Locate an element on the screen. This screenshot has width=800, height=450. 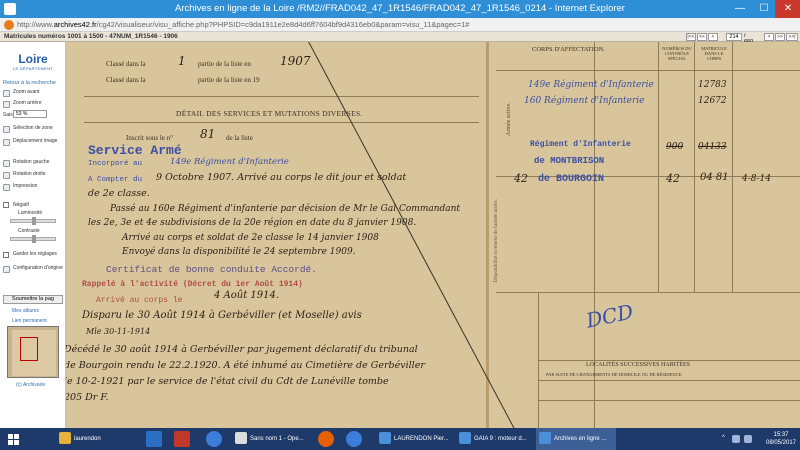
inscrit-number: 81 is located at coordinates (208, 134).